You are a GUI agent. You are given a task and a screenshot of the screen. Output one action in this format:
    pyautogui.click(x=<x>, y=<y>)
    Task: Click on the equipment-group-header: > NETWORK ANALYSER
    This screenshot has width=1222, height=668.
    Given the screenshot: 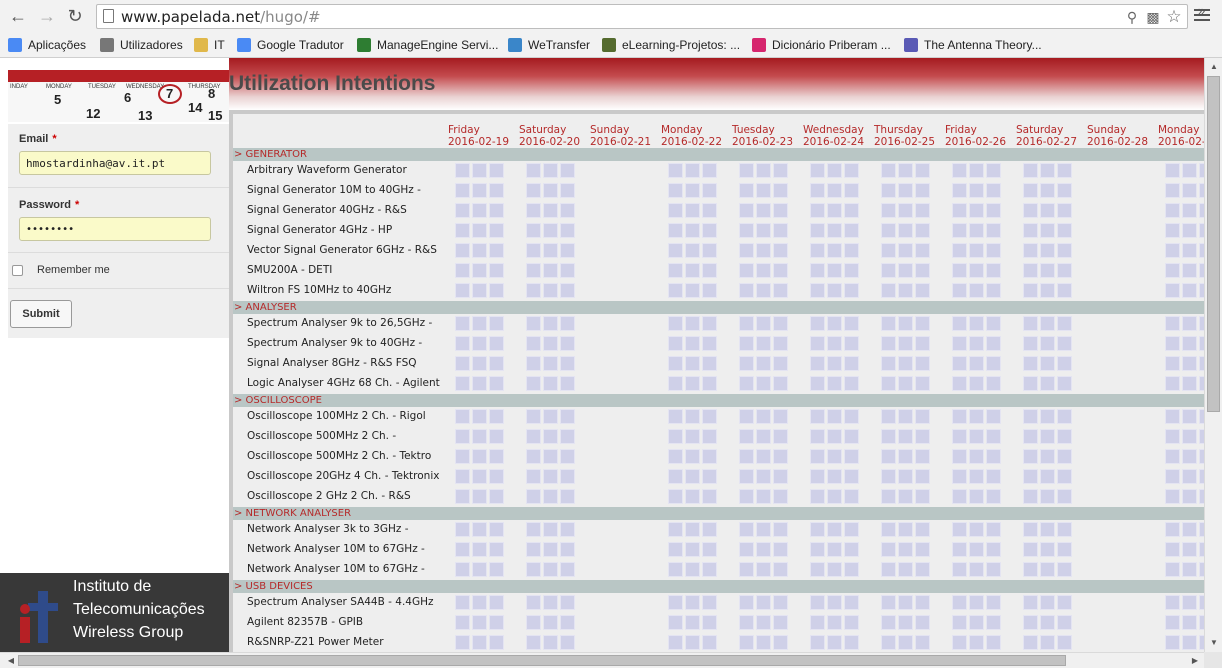 What is the action you would take?
    pyautogui.click(x=718, y=513)
    